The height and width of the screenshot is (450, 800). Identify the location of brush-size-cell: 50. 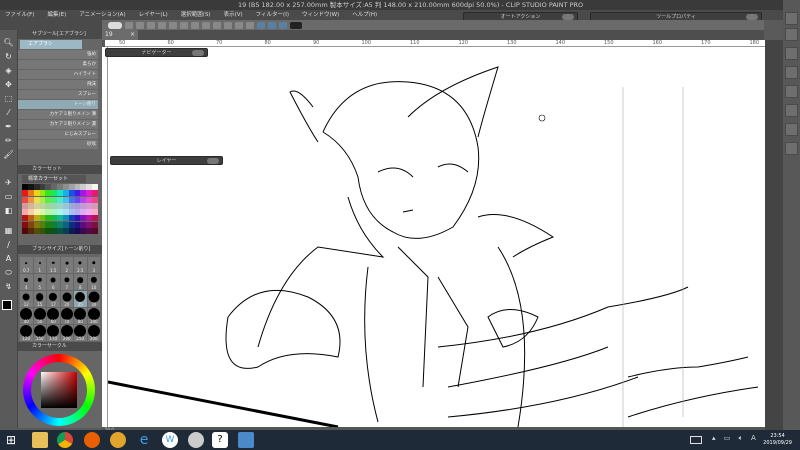
(39, 316).